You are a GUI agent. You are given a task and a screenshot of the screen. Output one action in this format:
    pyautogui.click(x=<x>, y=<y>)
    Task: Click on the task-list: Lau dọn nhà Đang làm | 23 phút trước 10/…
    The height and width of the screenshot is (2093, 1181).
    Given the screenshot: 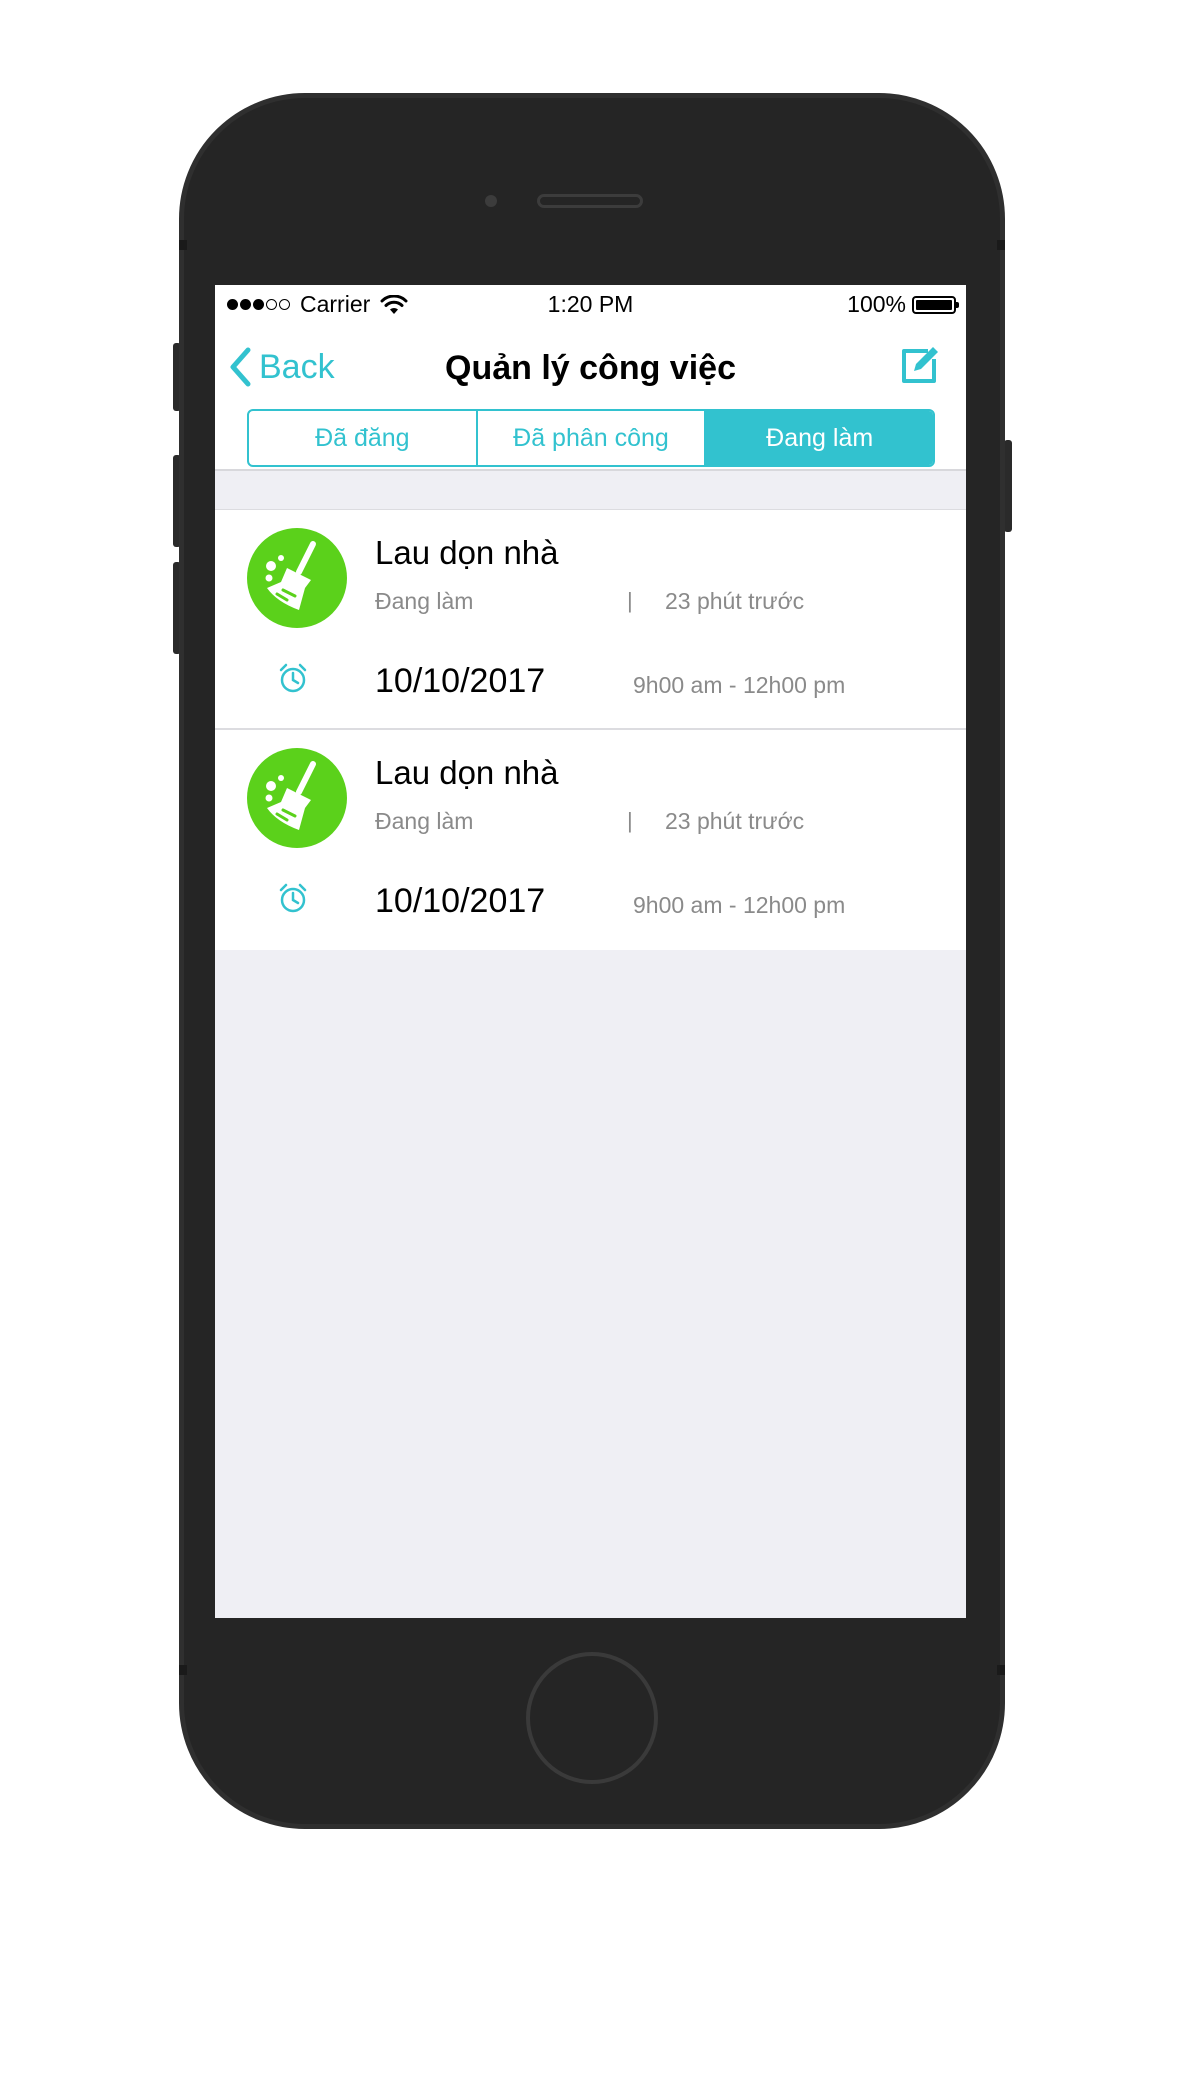 What is the action you would take?
    pyautogui.click(x=590, y=729)
    